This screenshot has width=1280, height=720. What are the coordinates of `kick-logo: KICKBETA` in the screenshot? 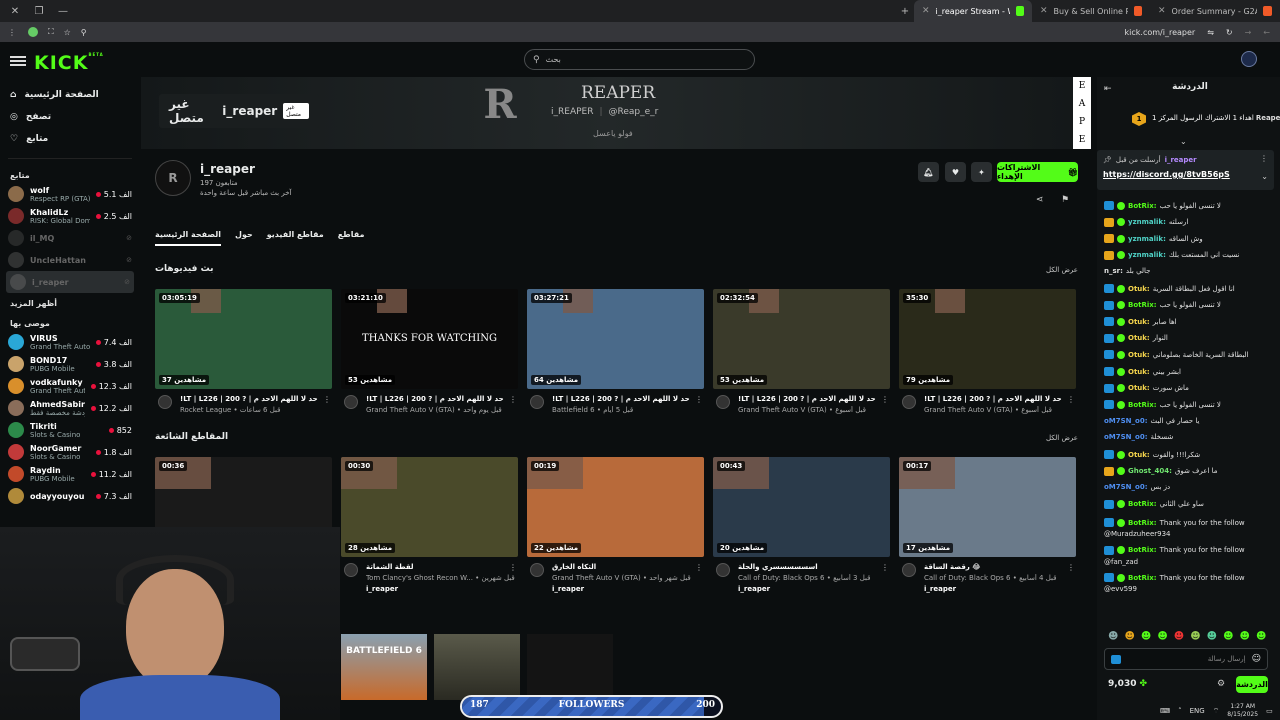 It's located at (69, 63).